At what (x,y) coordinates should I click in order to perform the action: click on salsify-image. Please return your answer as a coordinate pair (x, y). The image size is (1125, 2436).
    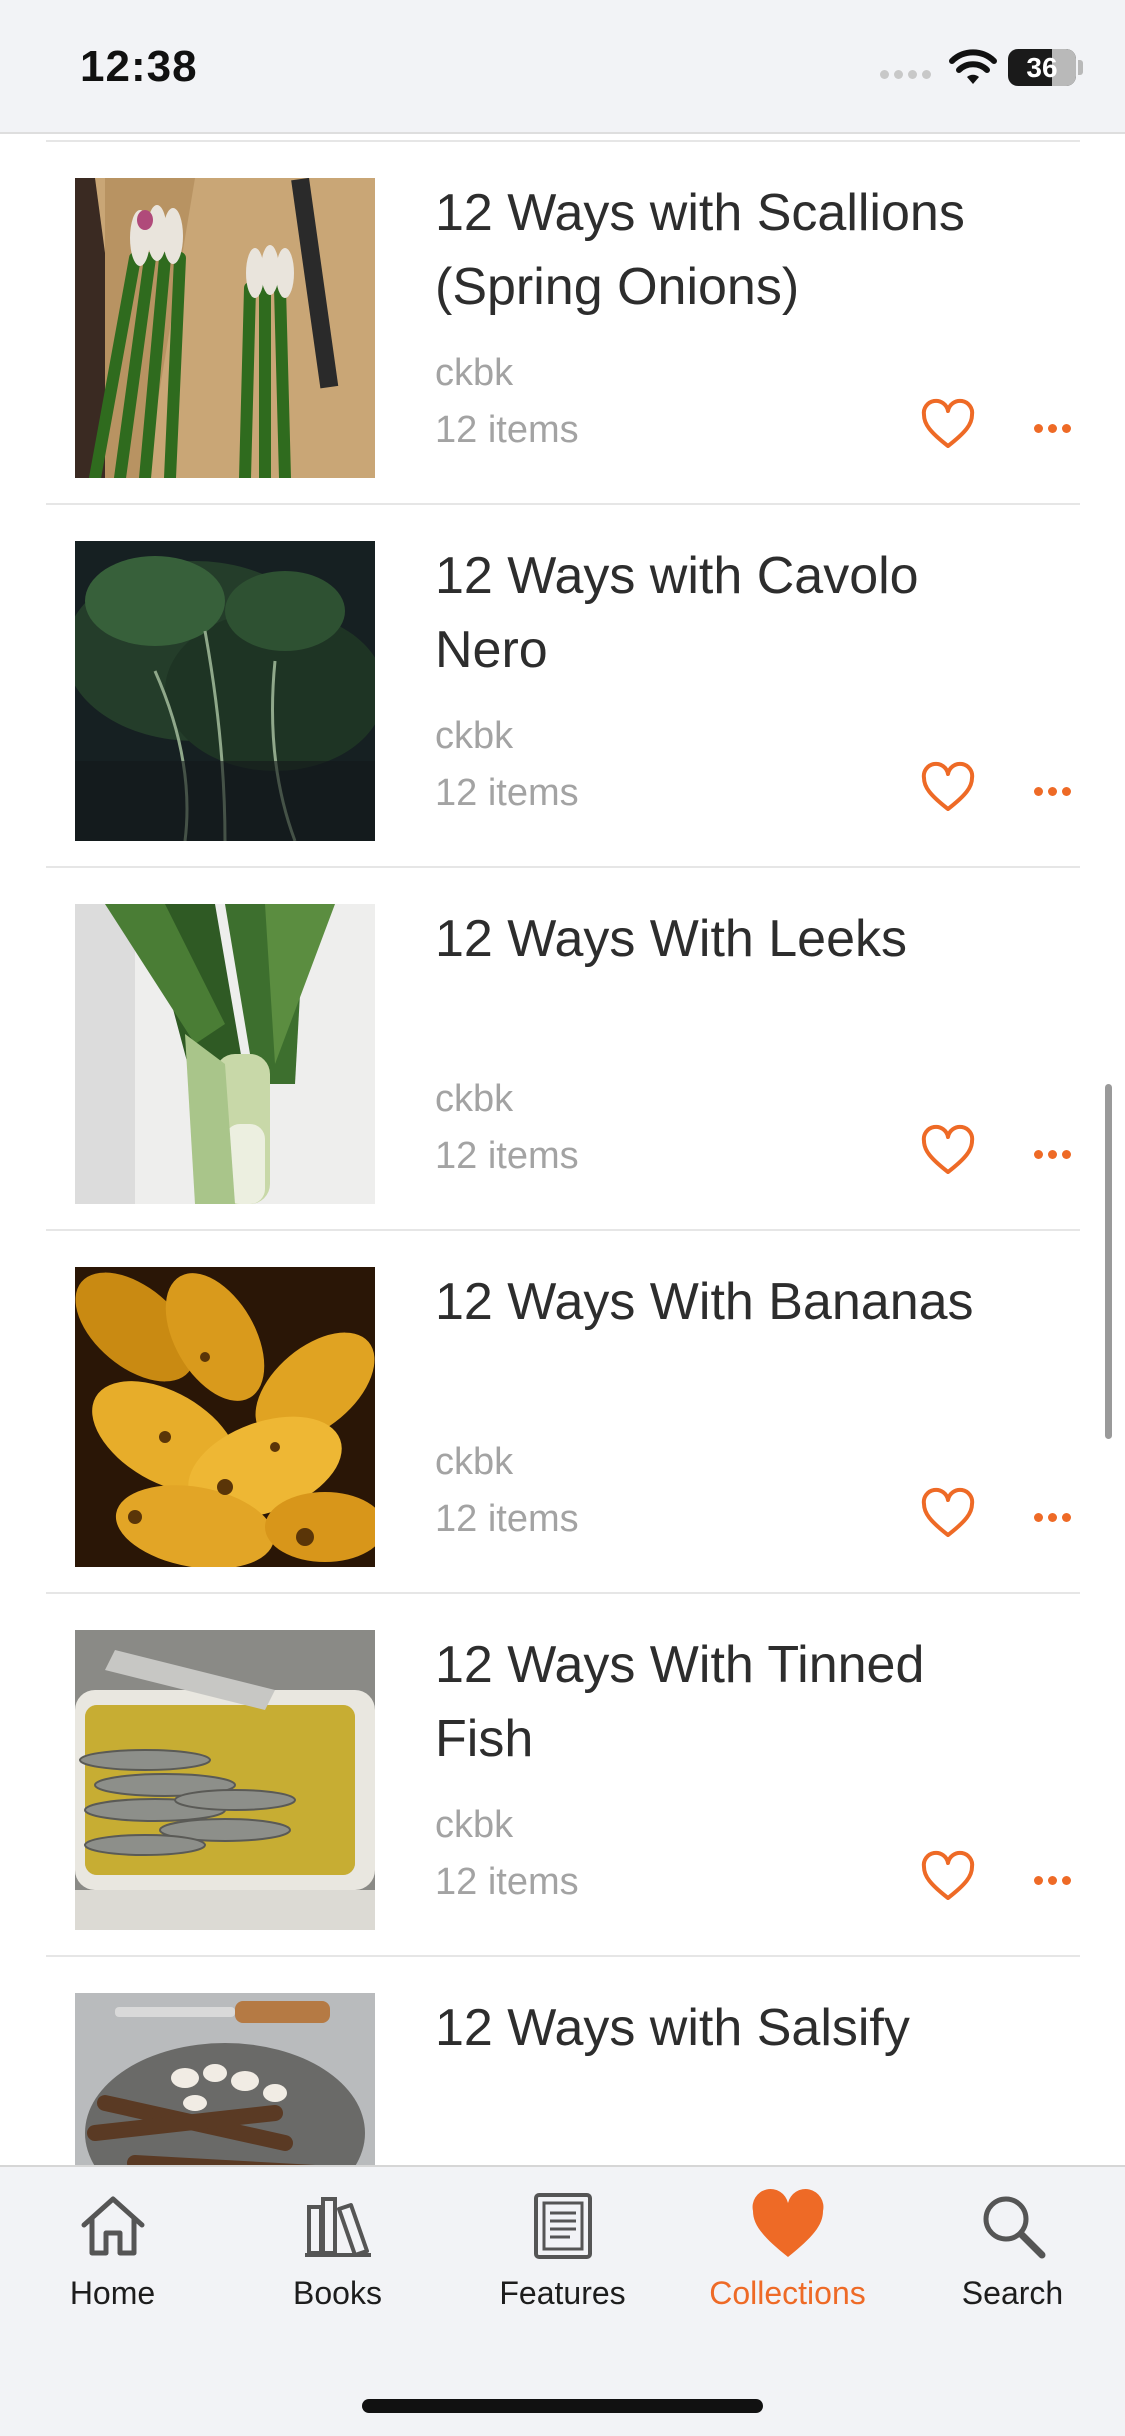
    Looking at the image, I should click on (225, 2079).